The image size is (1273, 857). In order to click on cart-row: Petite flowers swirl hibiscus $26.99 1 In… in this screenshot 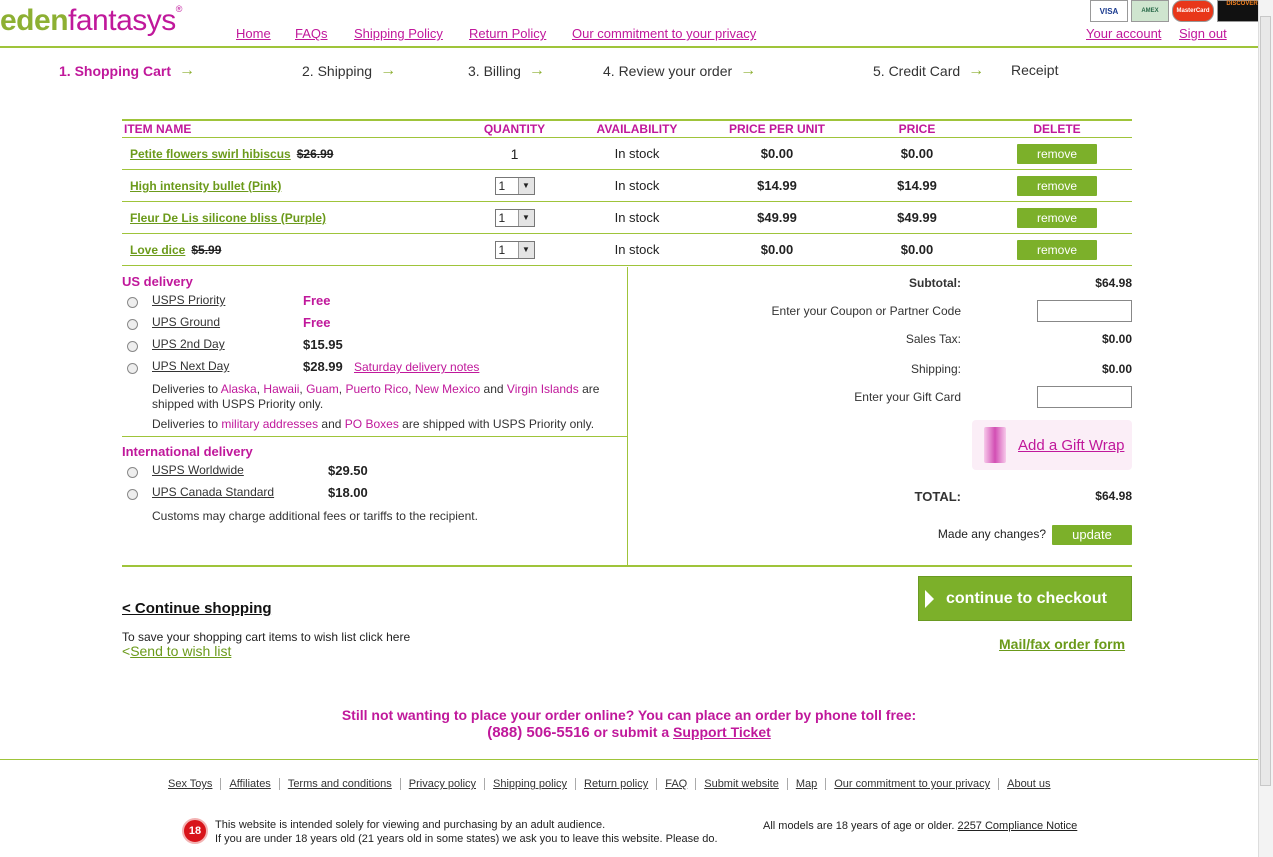, I will do `click(627, 154)`.